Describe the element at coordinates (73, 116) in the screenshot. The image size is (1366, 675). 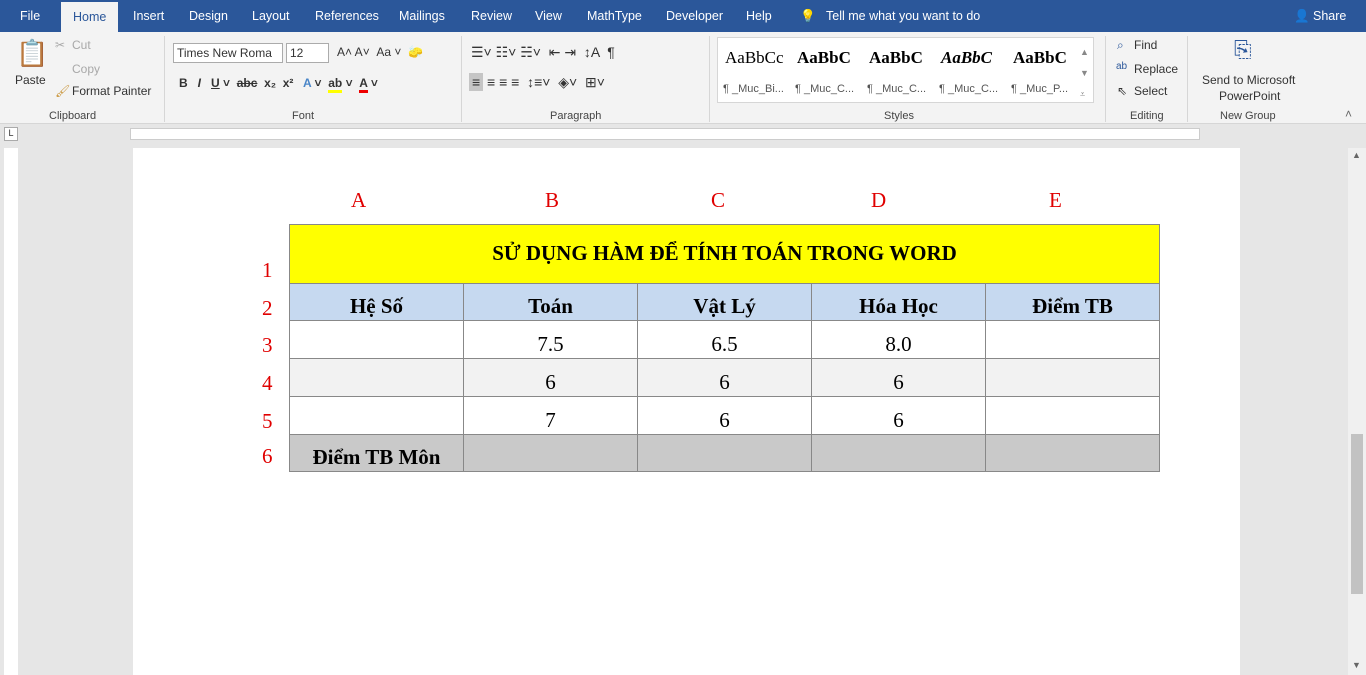
I see `clipboard-group-label: Clipboard` at that location.